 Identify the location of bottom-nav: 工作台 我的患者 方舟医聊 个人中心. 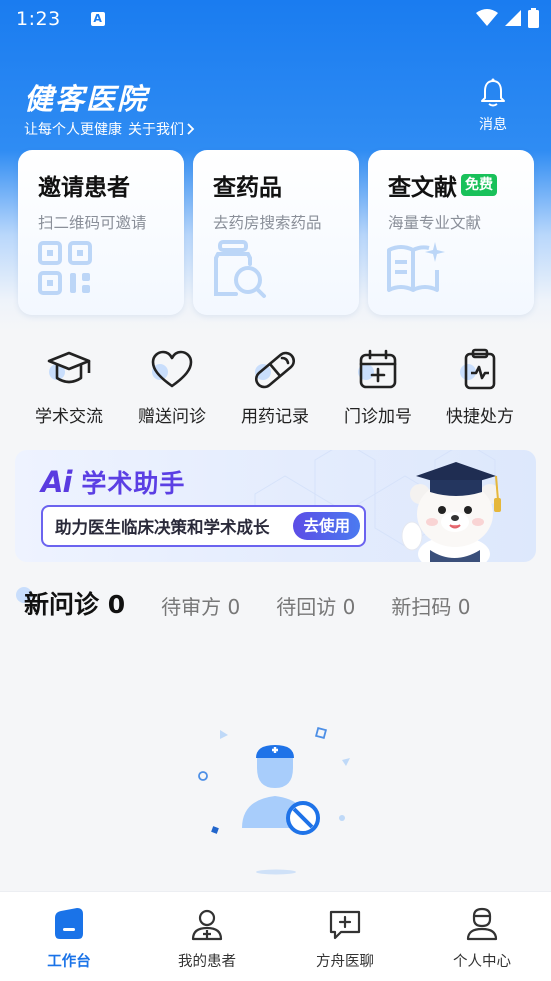
(275, 936).